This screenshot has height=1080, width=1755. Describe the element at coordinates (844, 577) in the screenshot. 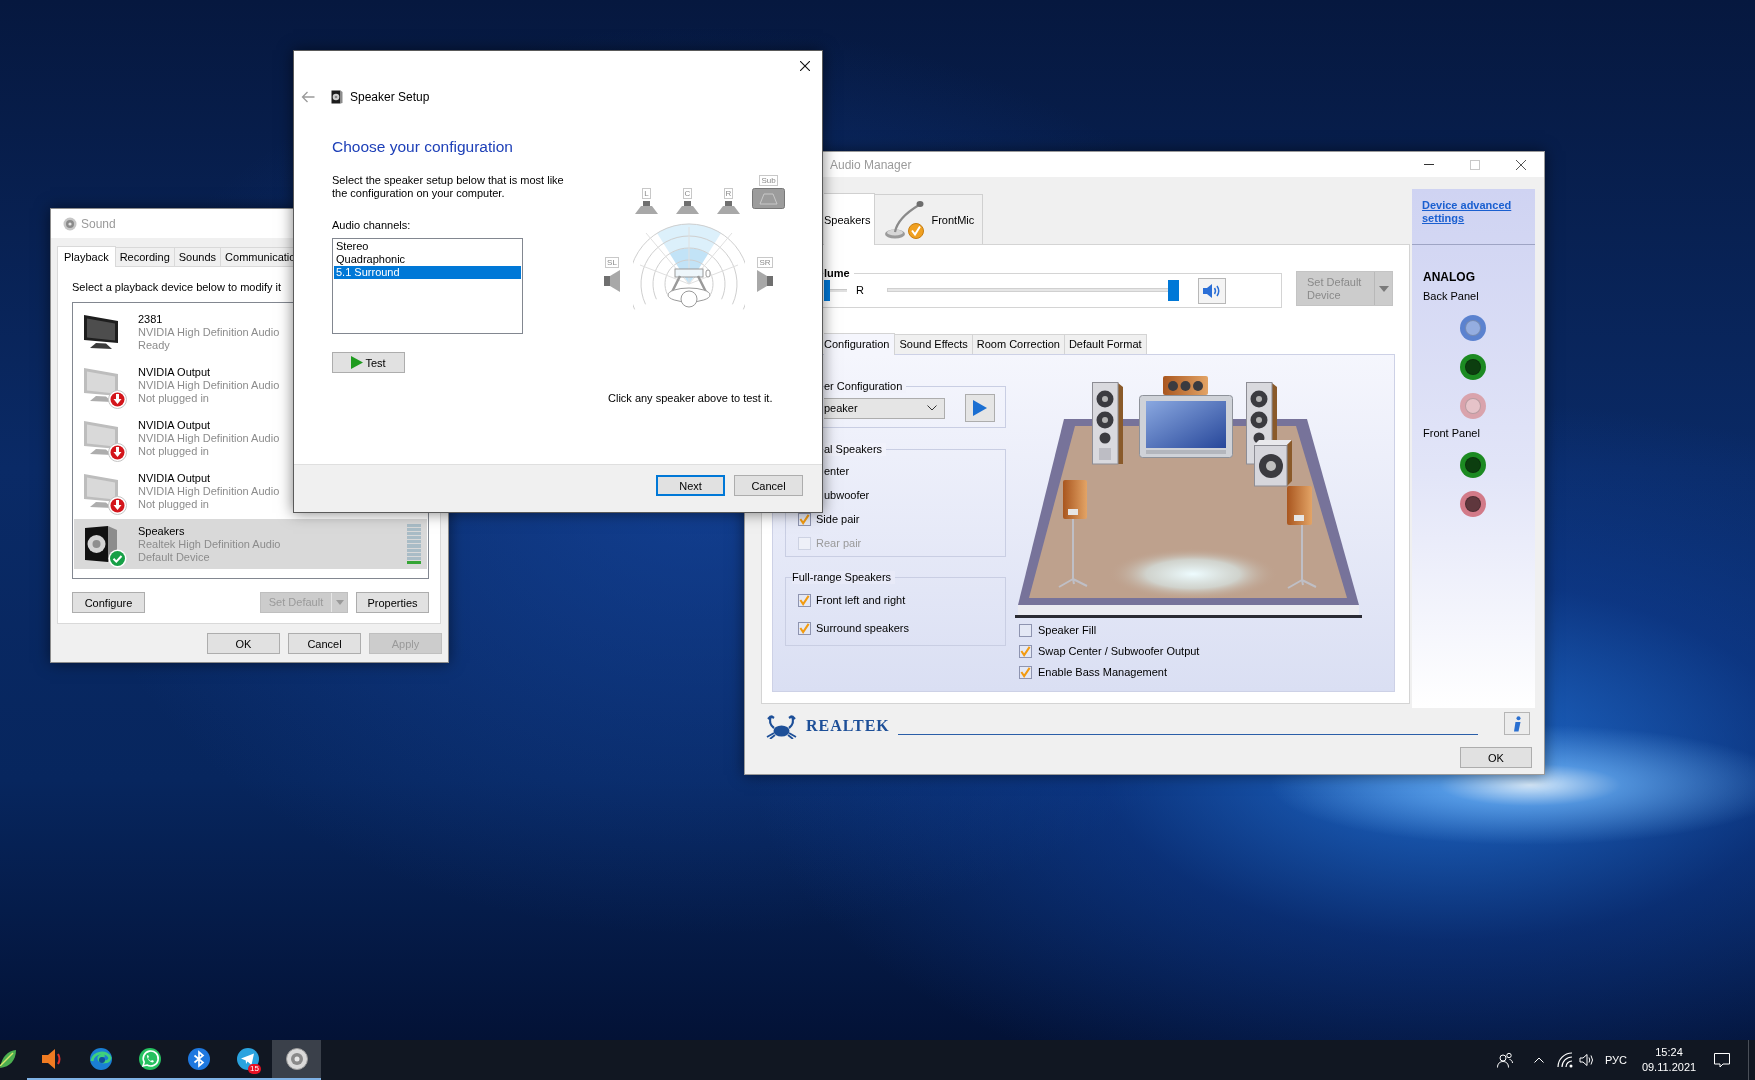

I see `group-label: Full-range Speakers` at that location.